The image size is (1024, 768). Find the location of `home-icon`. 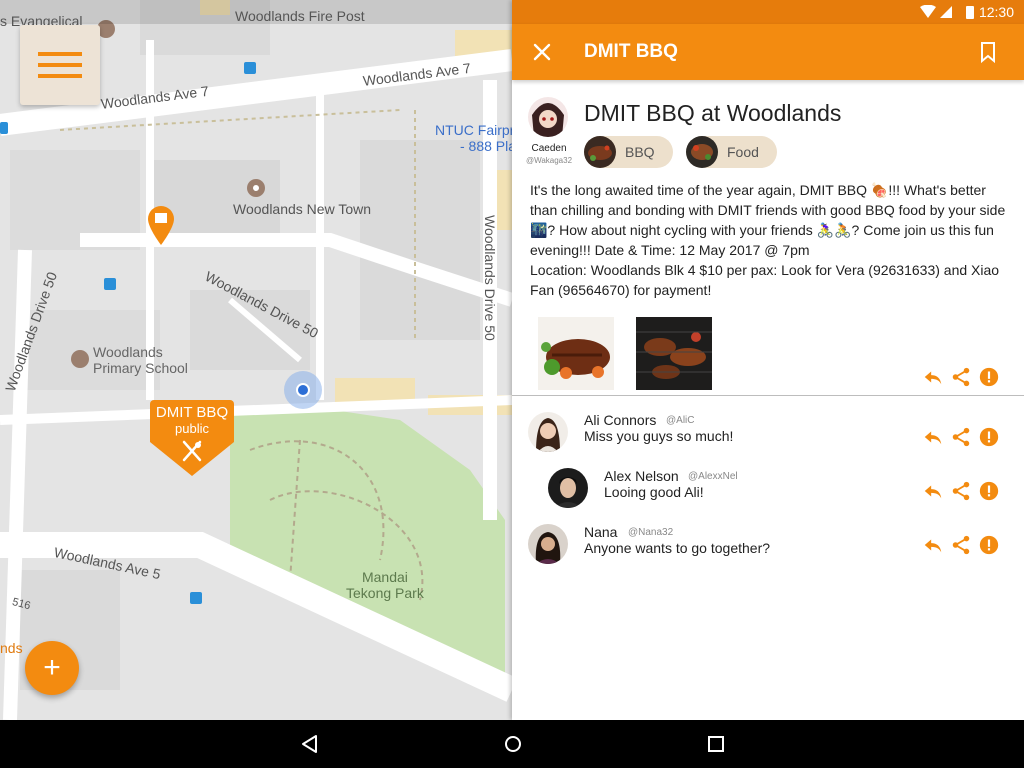

home-icon is located at coordinates (513, 744).